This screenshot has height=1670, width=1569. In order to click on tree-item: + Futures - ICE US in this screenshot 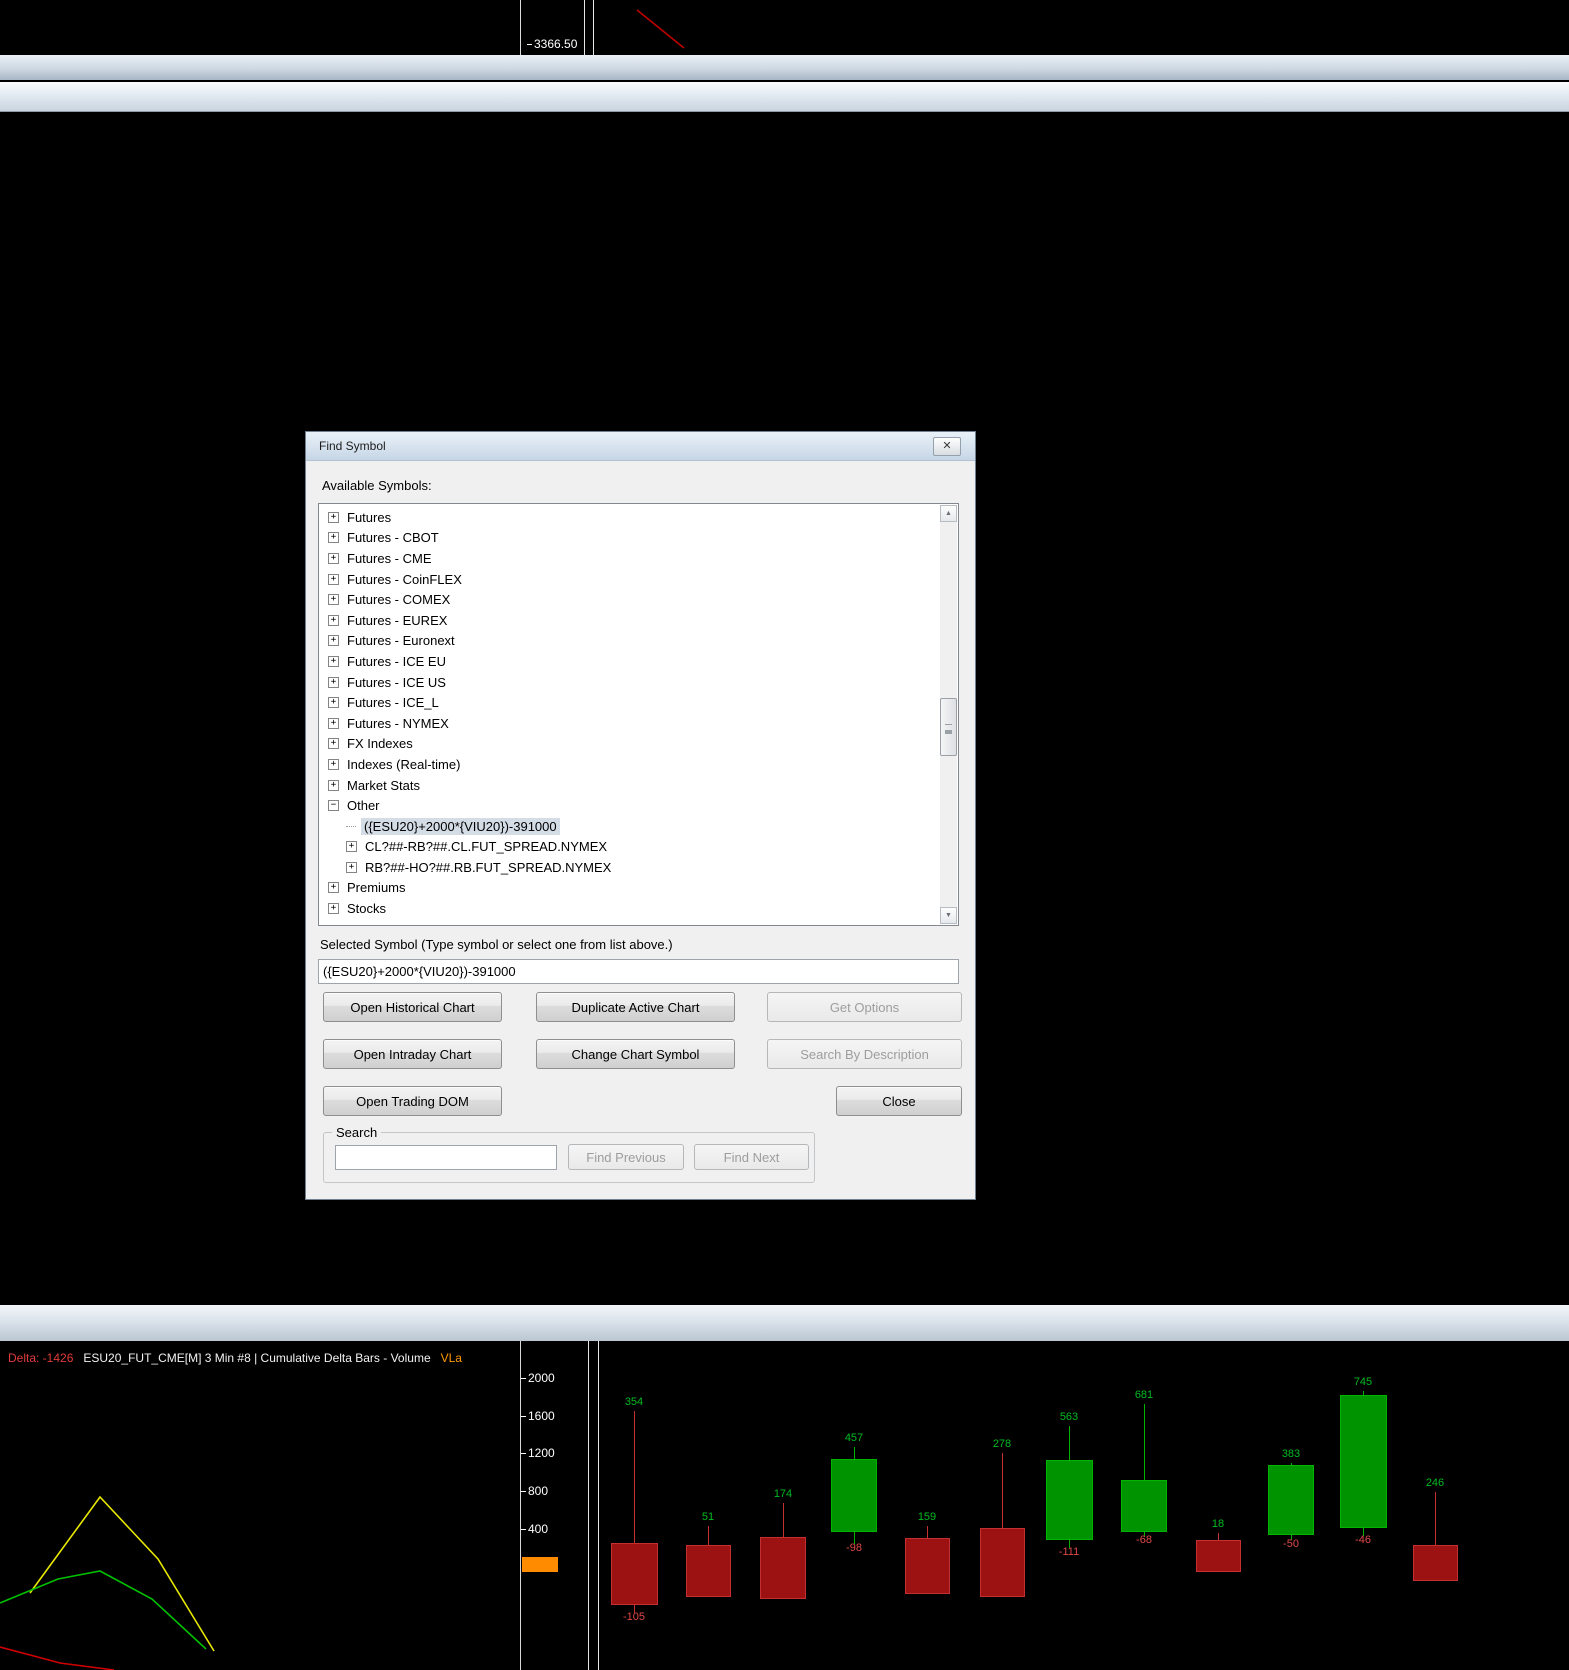, I will do `click(631, 682)`.